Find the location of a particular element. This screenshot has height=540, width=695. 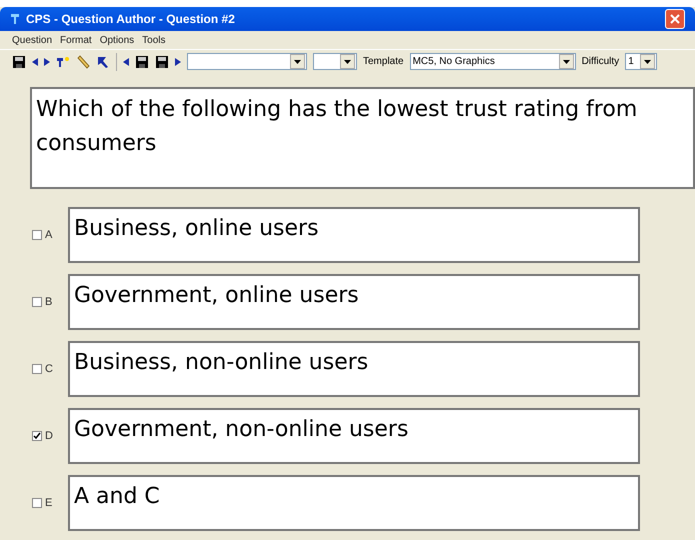

answer-field: Business, non-online users is located at coordinates (354, 369).